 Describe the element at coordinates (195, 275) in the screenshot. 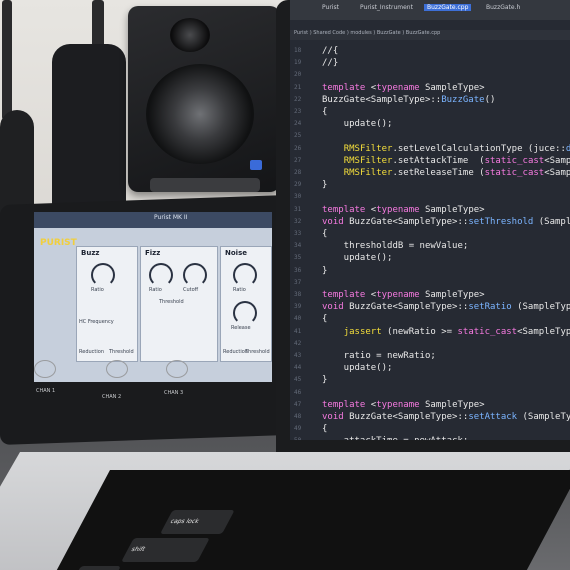

I see `fizz-cutoff-knob` at that location.